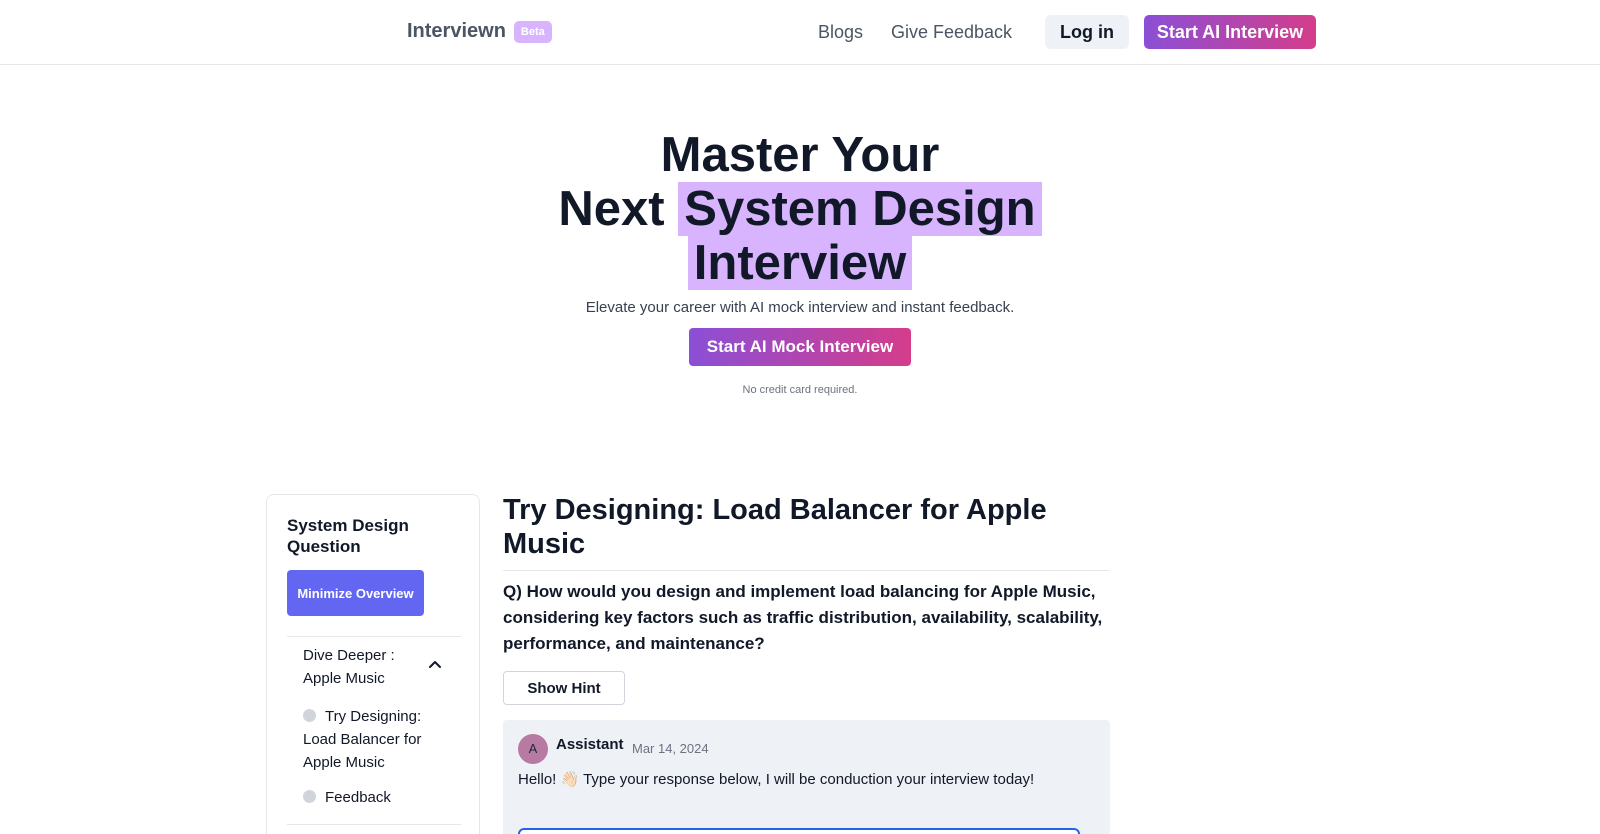 The width and height of the screenshot is (1600, 834). What do you see at coordinates (840, 32) in the screenshot?
I see `nav-link-blogs: Blogs` at bounding box center [840, 32].